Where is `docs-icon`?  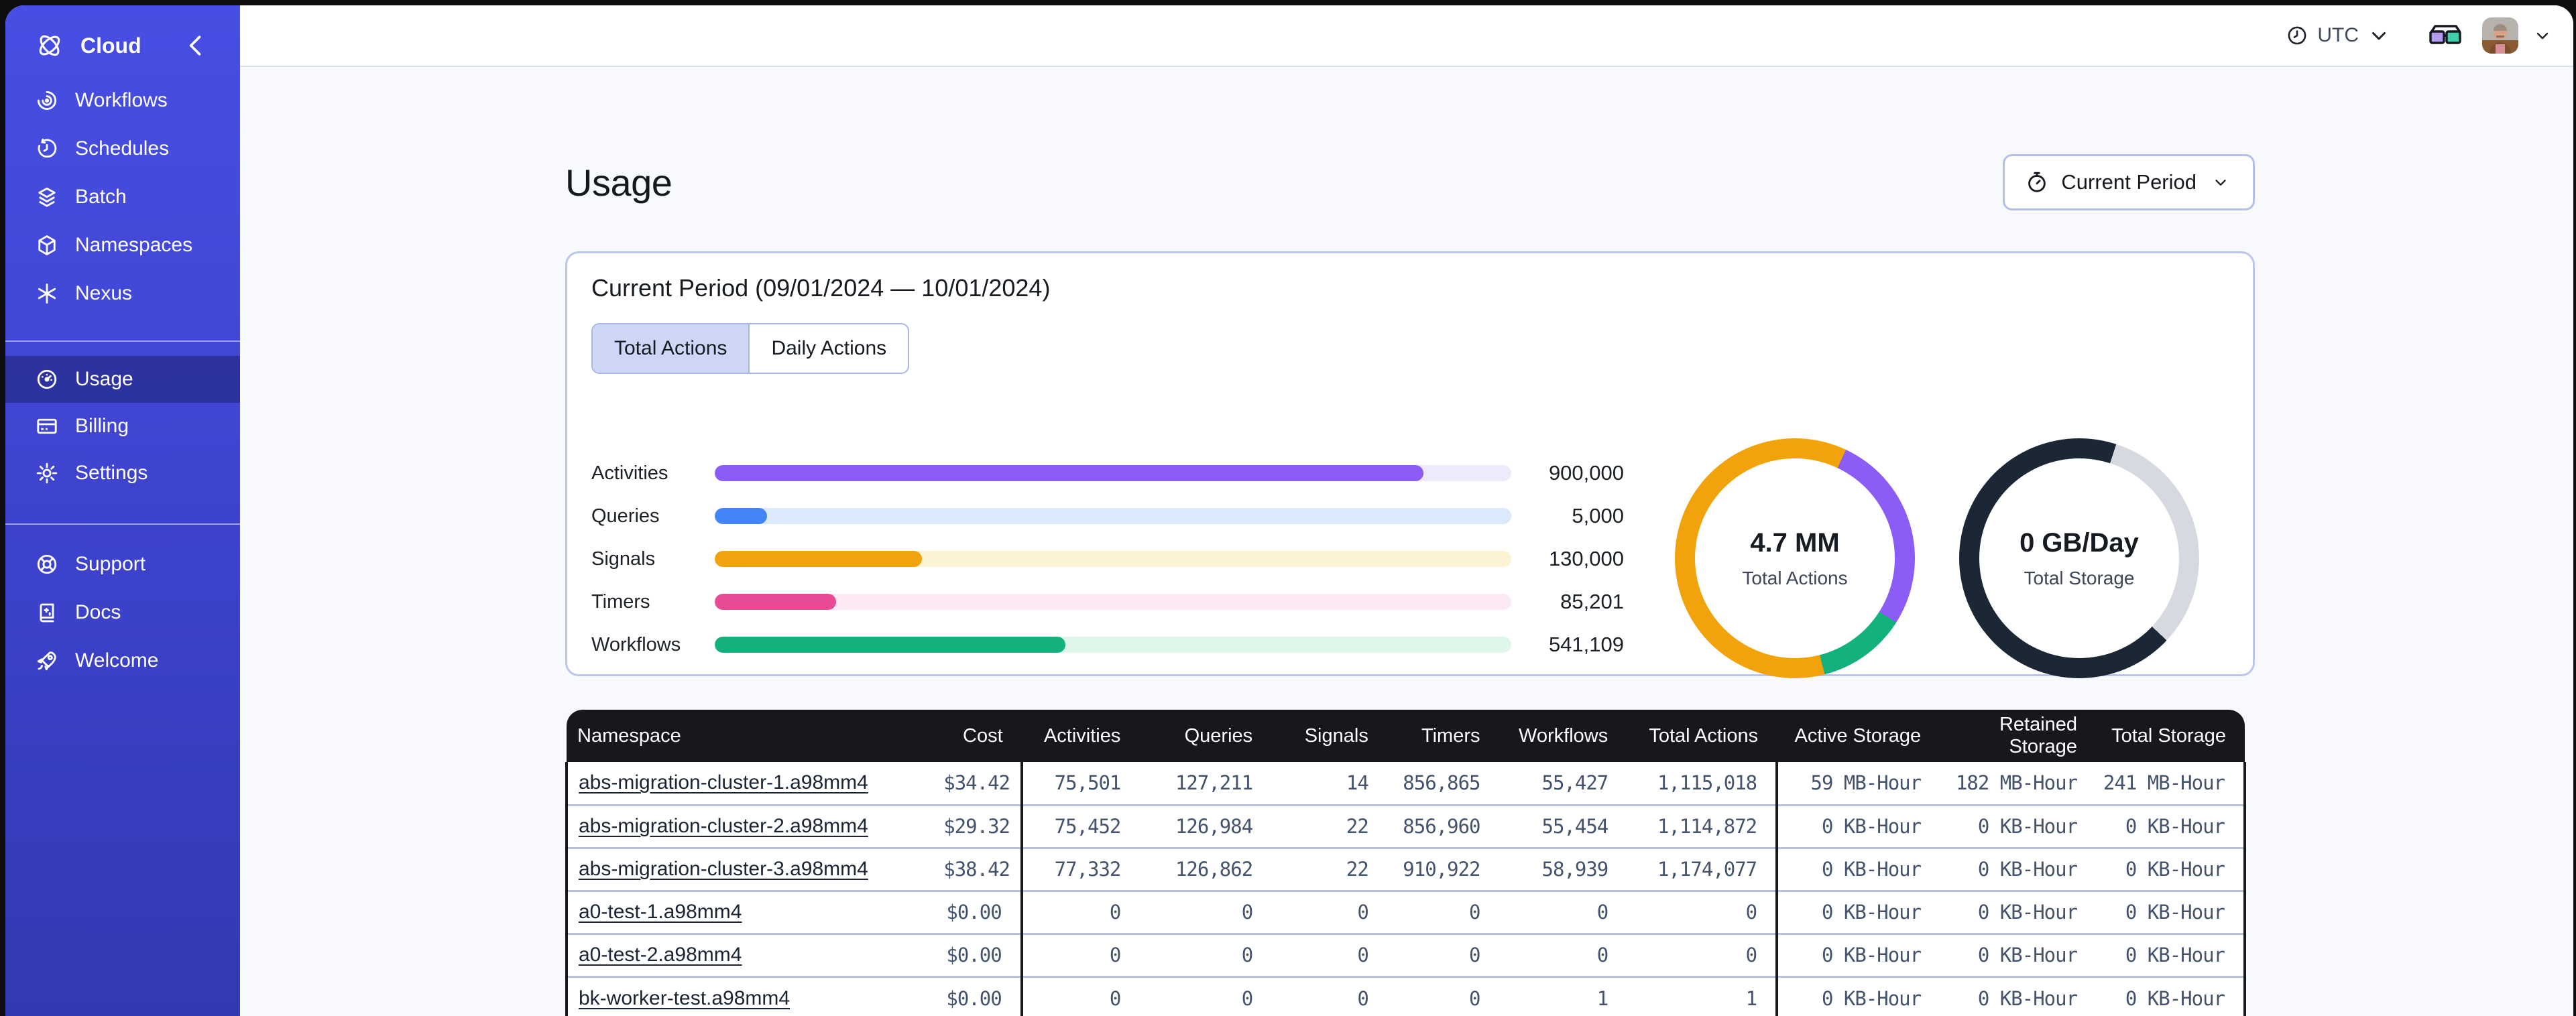
docs-icon is located at coordinates (47, 612).